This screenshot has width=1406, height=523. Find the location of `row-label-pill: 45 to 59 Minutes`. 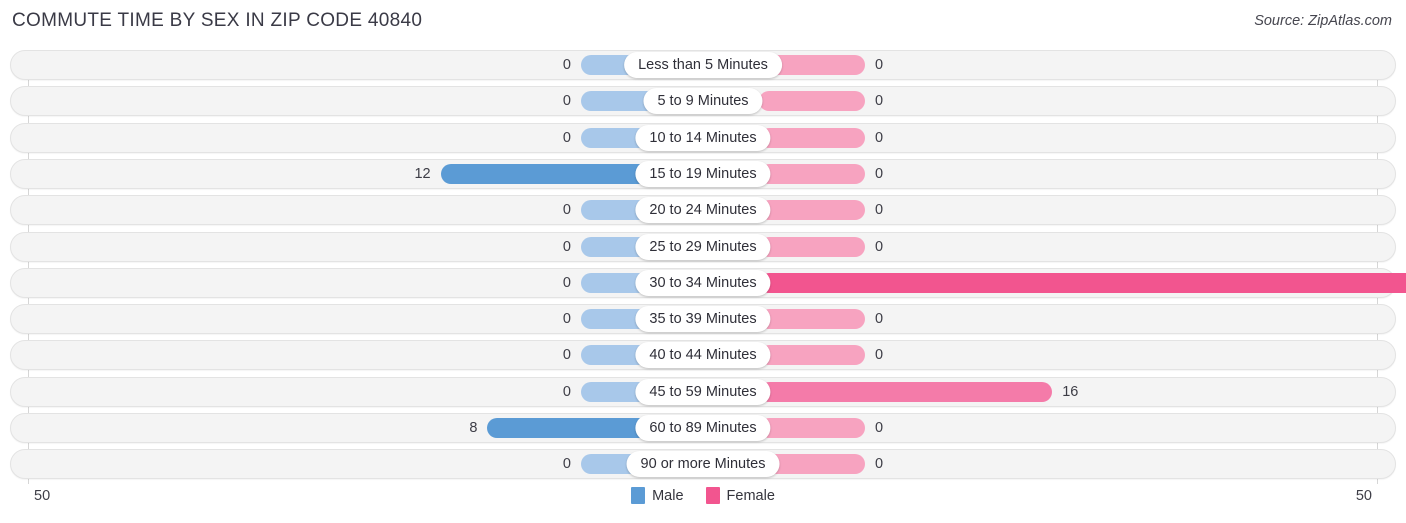

row-label-pill: 45 to 59 Minutes is located at coordinates (703, 391).